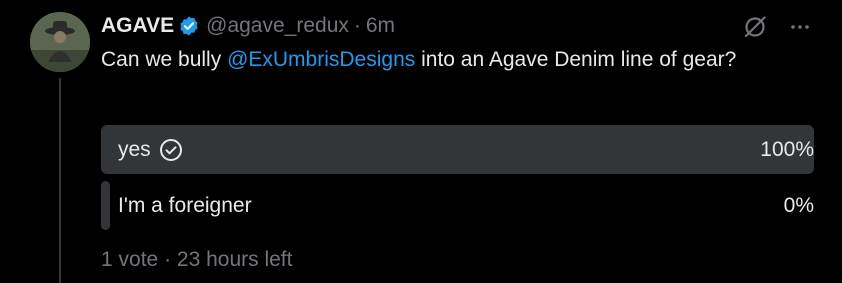 Image resolution: width=842 pixels, height=283 pixels. Describe the element at coordinates (189, 26) in the screenshot. I see `verified-badge-icon` at that location.